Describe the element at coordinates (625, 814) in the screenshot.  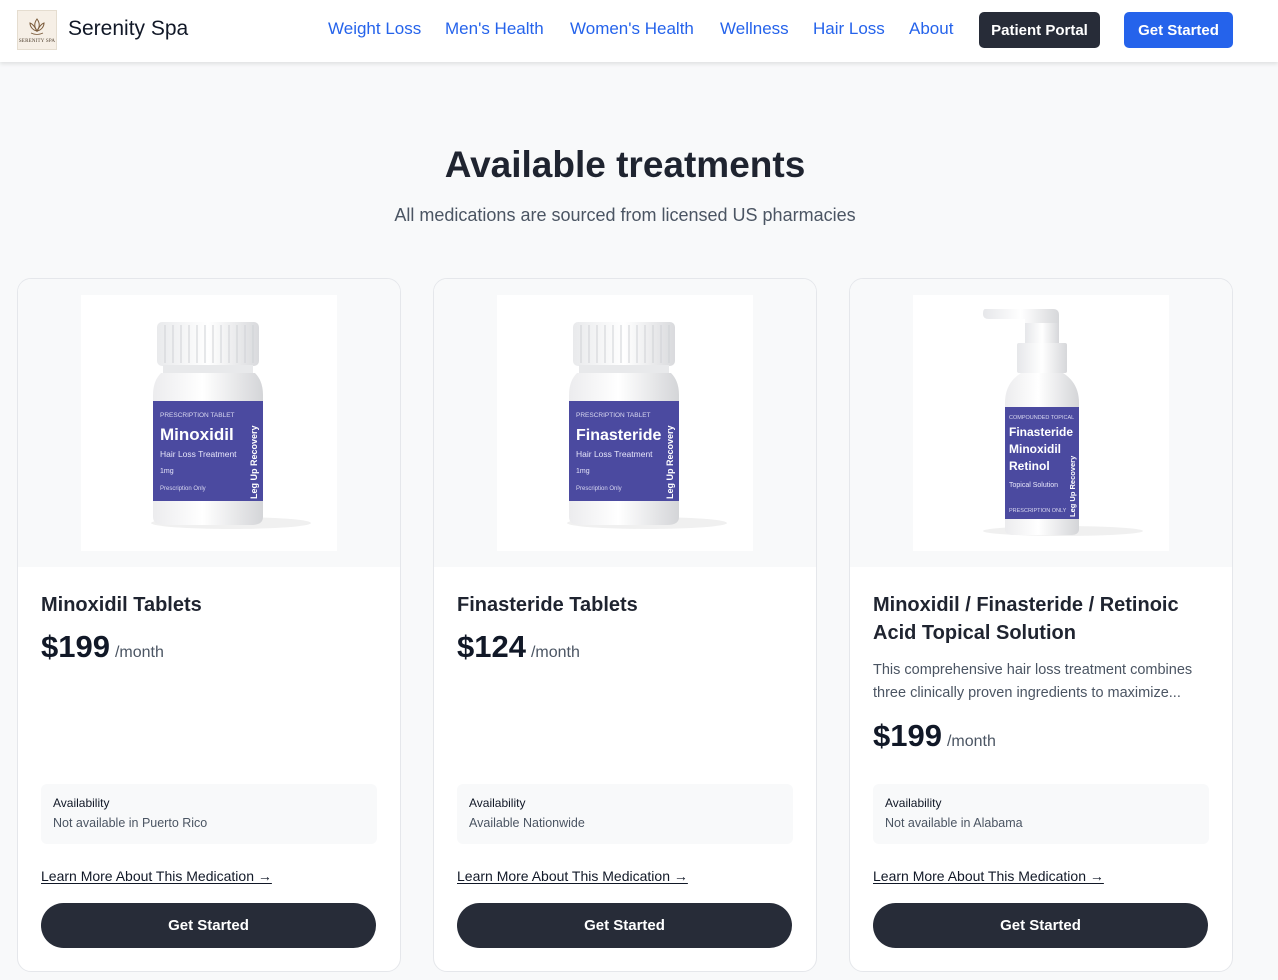
I see `availability-box: Availability Available Nationwide` at that location.